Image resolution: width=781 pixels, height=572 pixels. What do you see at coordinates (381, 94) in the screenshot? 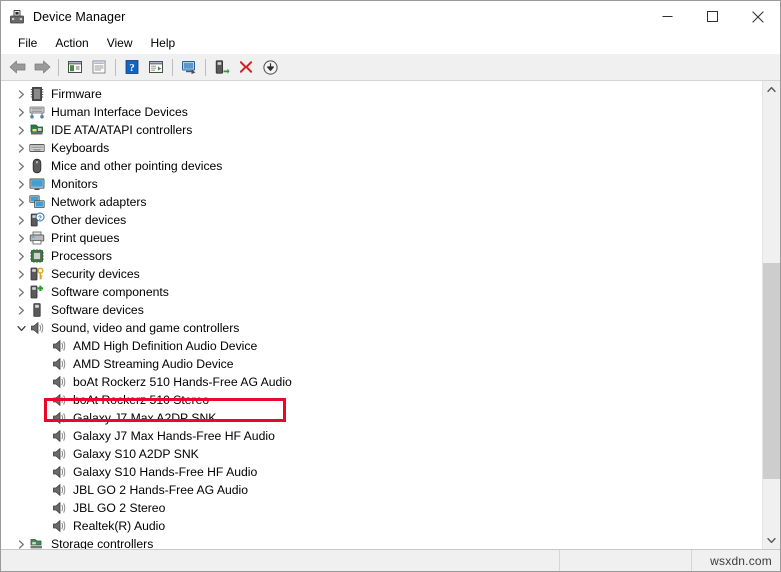
I see `tree-node-firmware: Firmware` at bounding box center [381, 94].